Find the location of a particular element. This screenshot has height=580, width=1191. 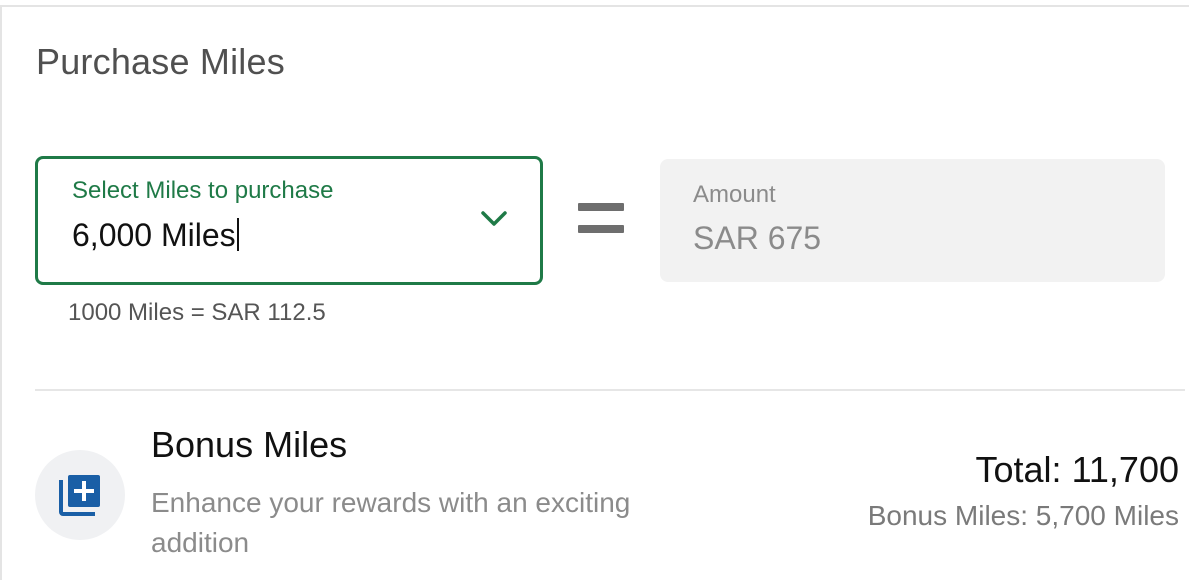

bonus-miles-amount: Bonus Miles: 5,700 Miles is located at coordinates (1023, 515).